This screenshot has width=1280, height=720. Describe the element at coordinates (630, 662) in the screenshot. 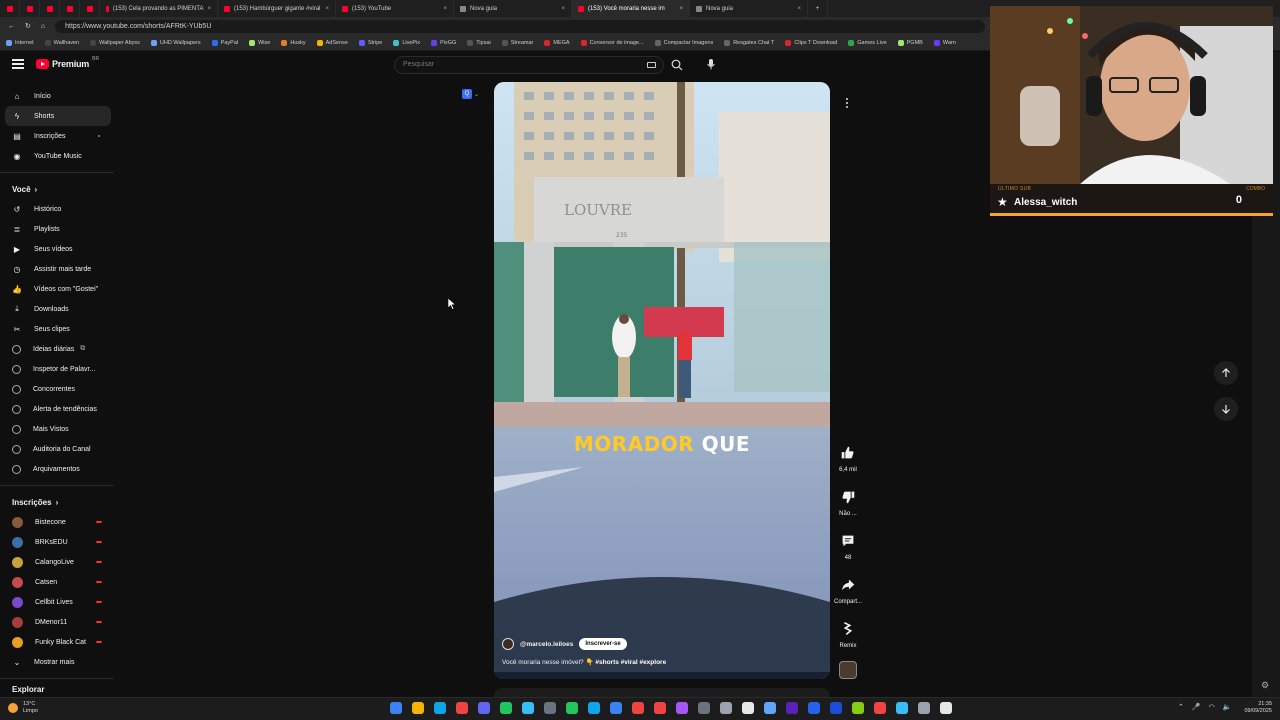

I see `hashtags: #shorts #viral #explore` at that location.